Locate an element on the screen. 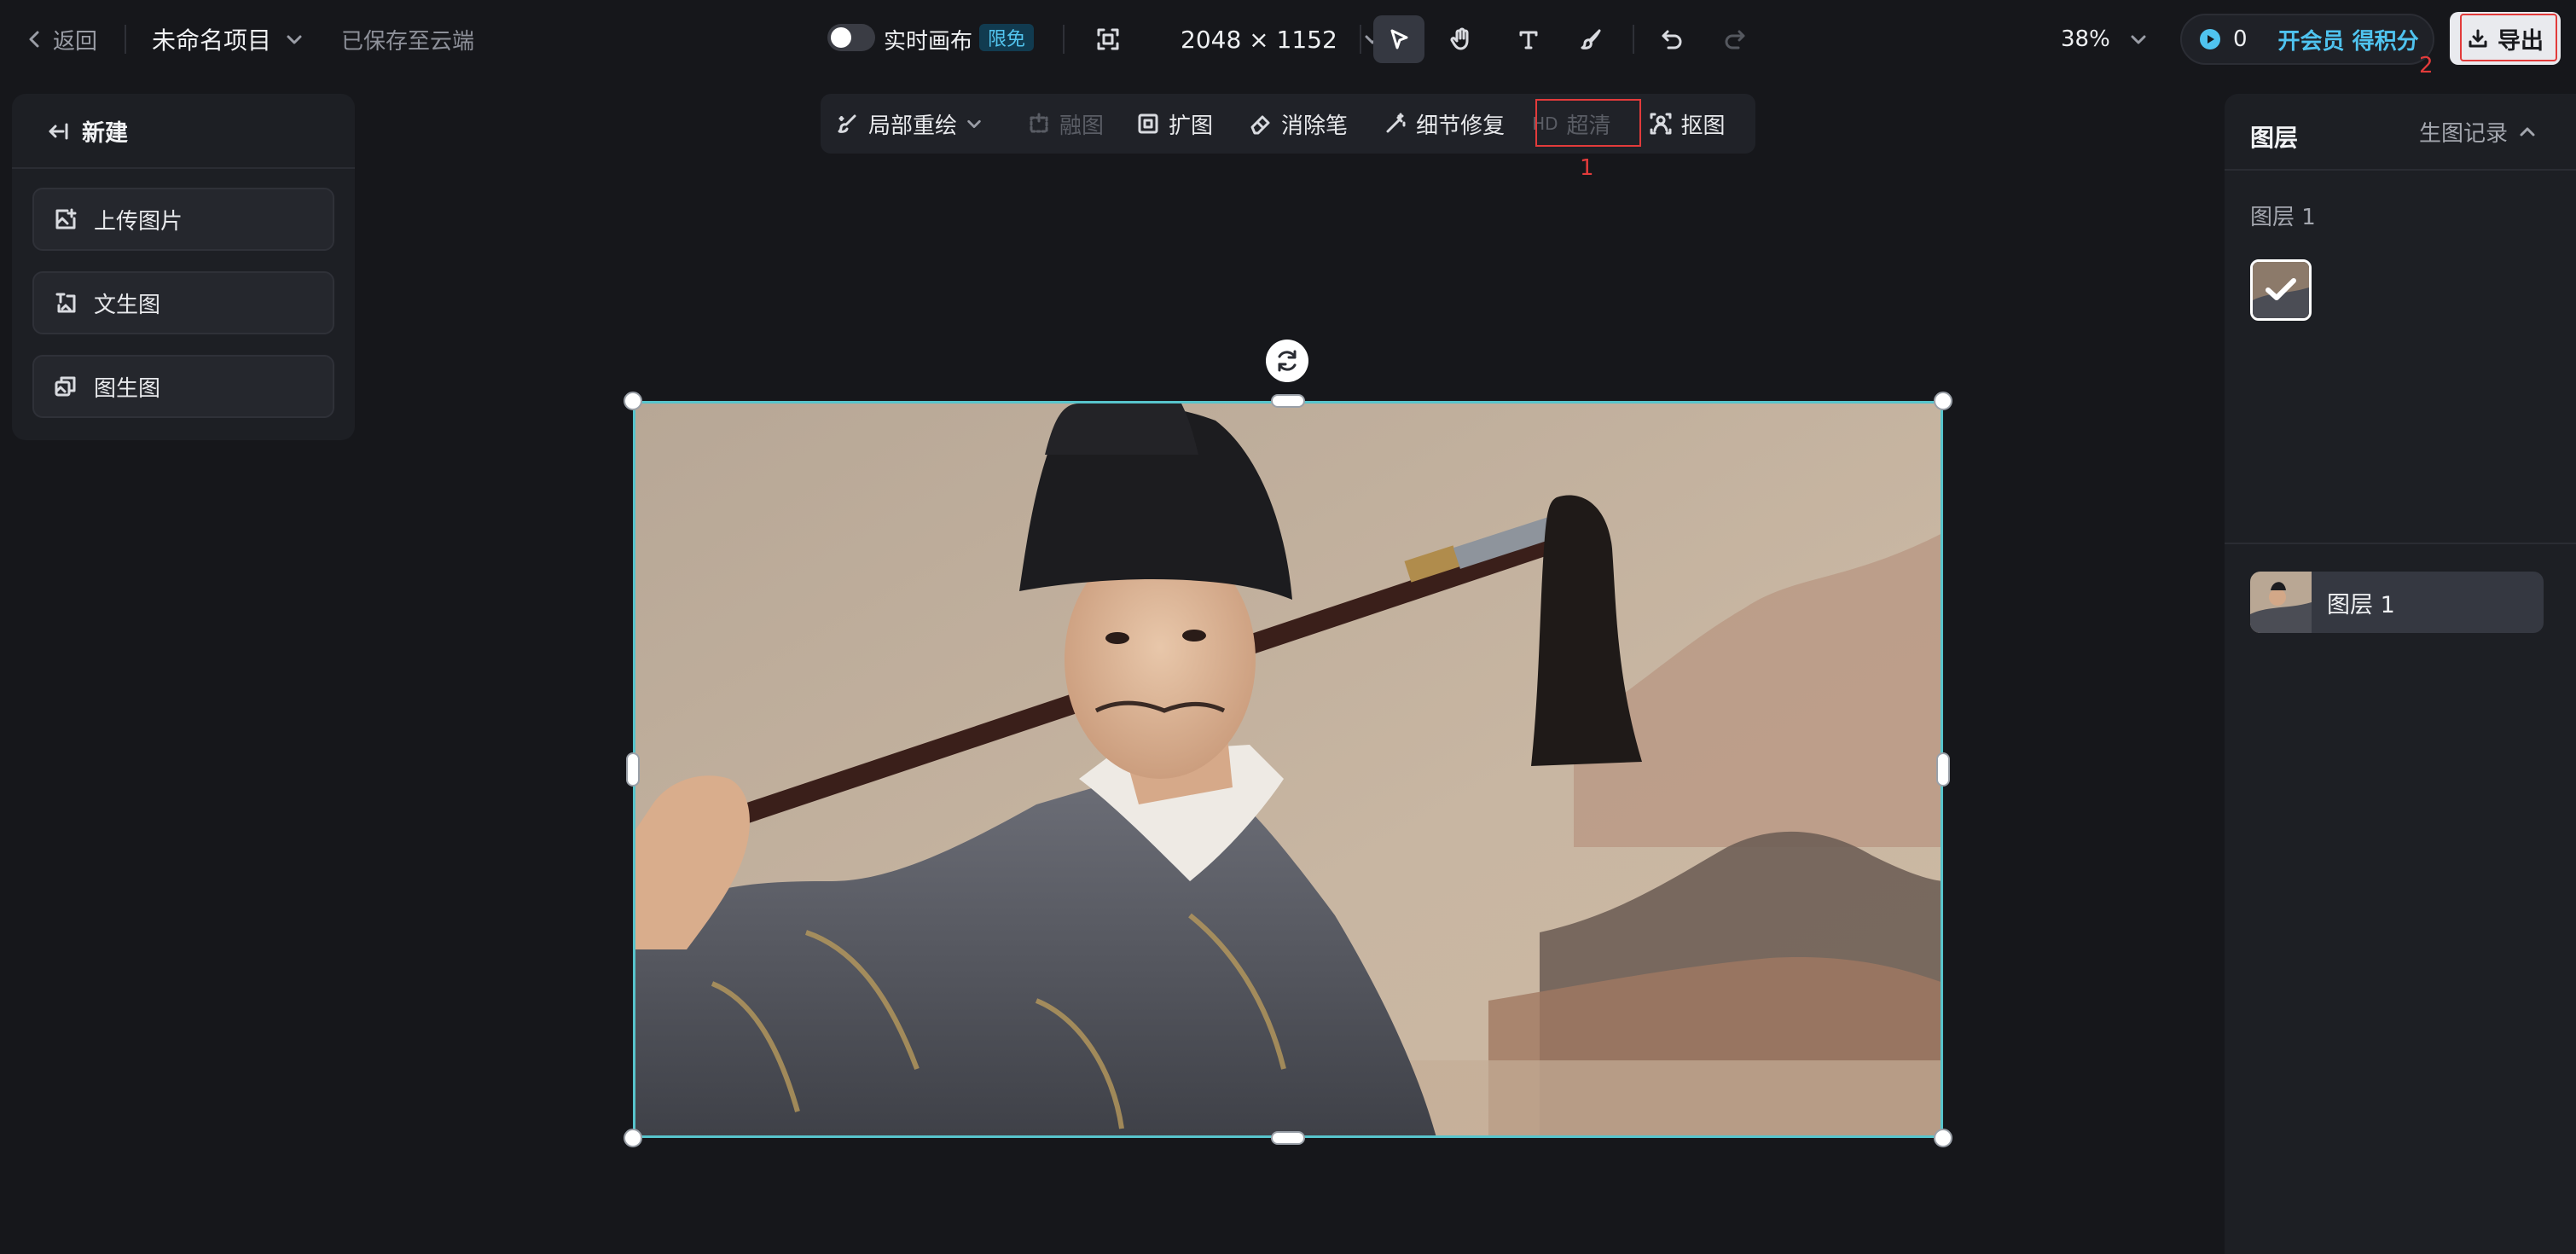 This screenshot has height=1254, width=2576. blend-label: 融图 is located at coordinates (1082, 126).